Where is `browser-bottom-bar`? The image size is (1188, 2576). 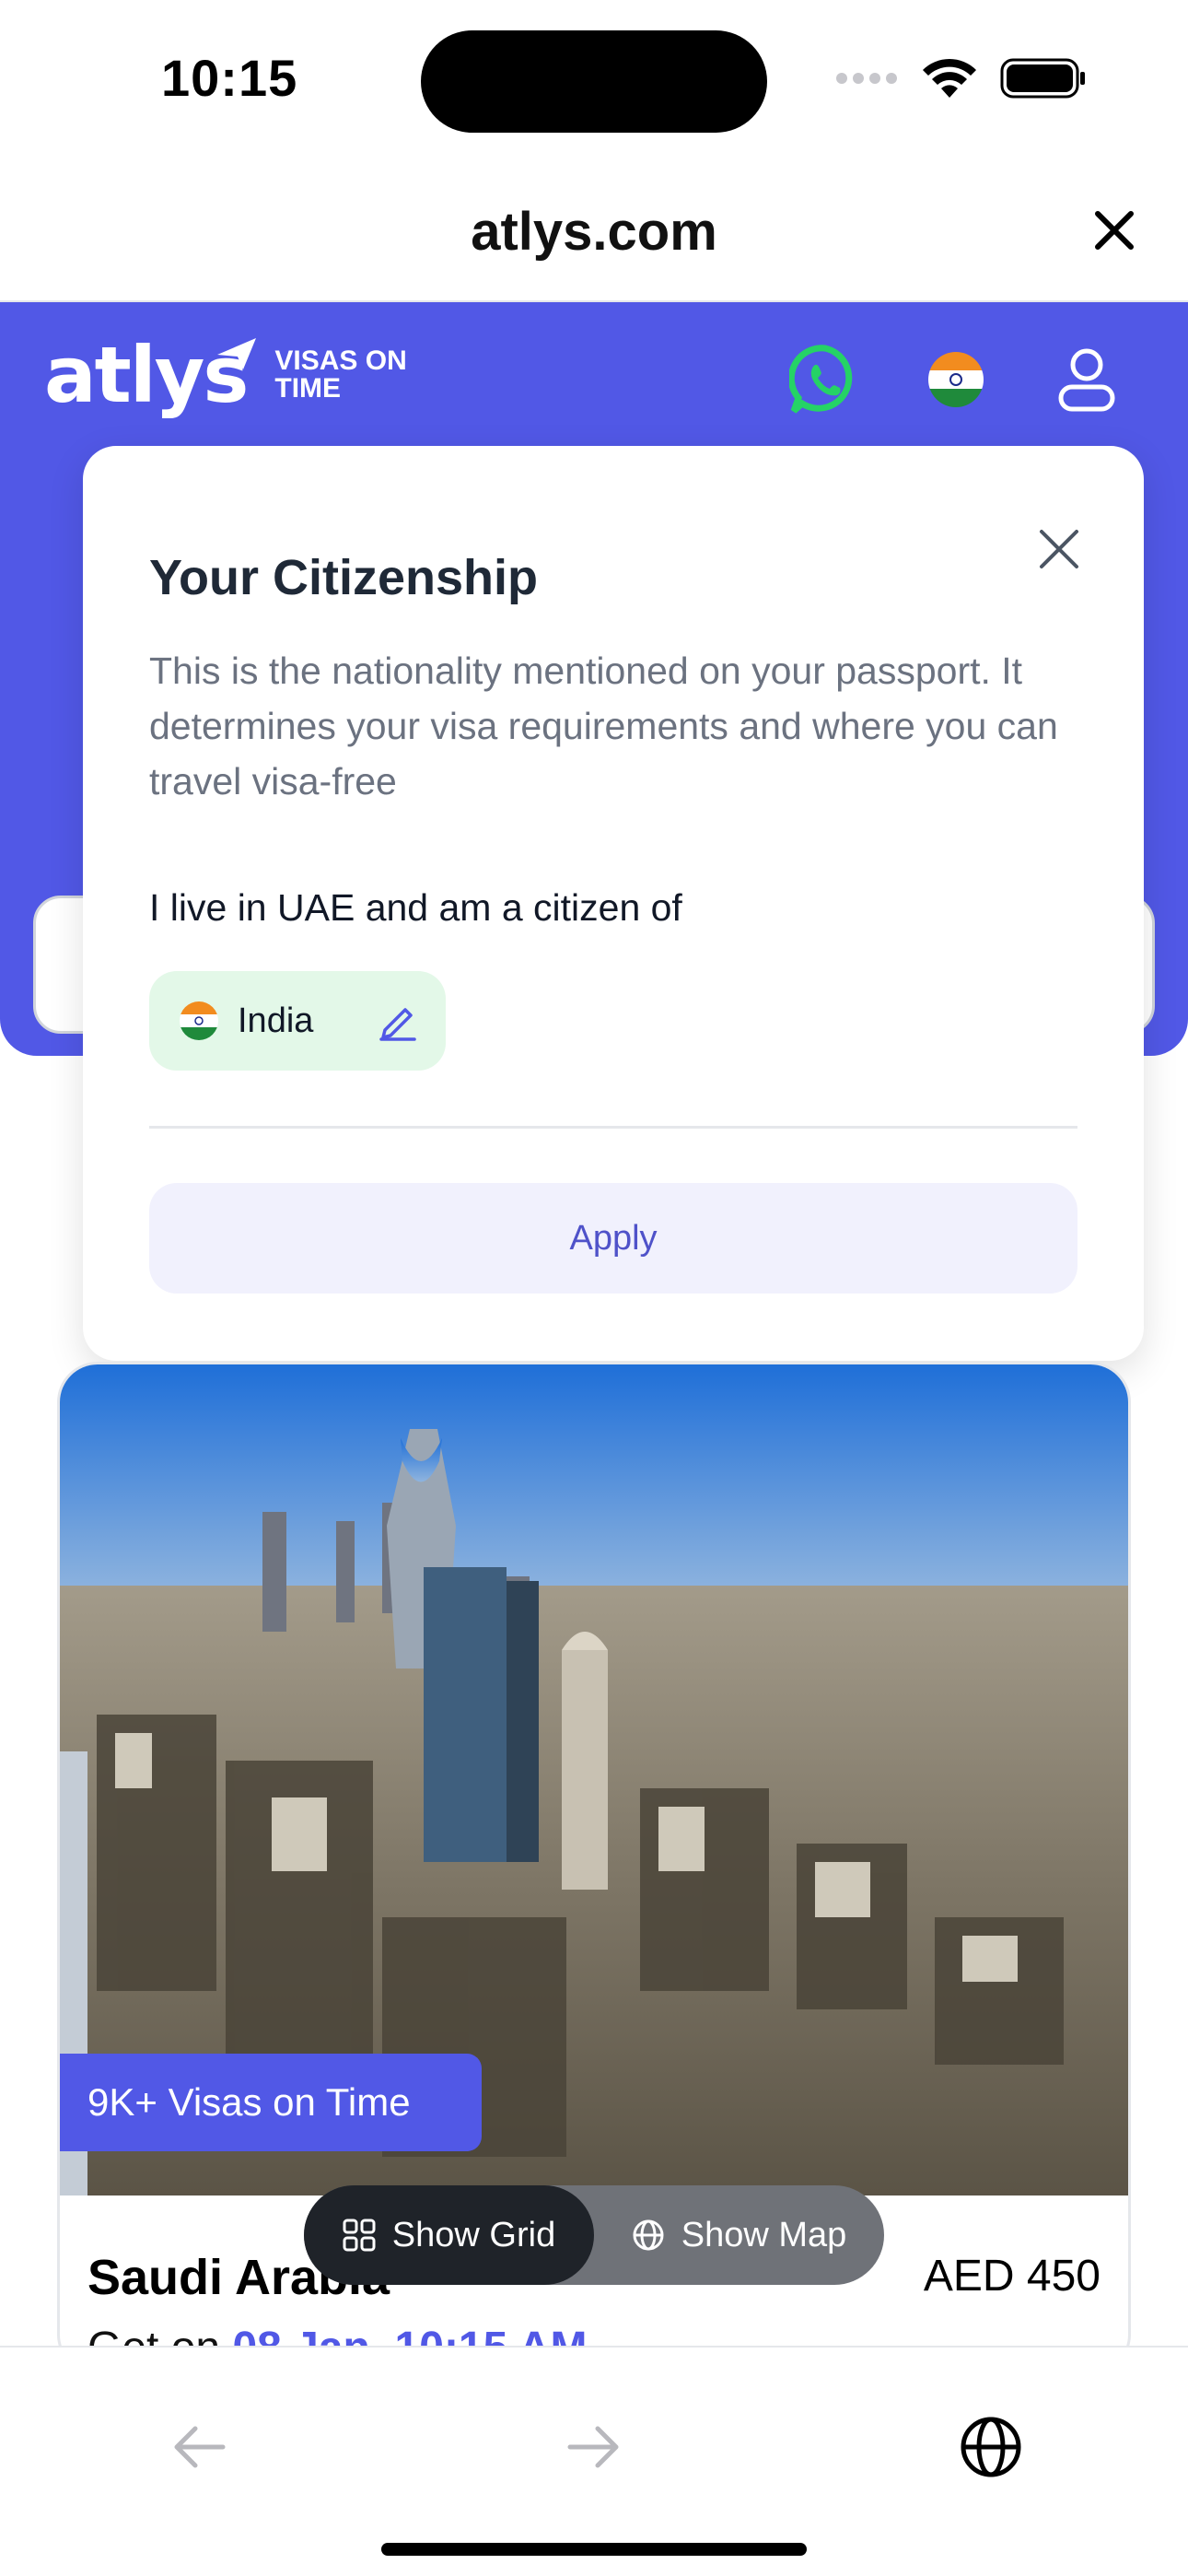
browser-bottom-bar is located at coordinates (594, 2461).